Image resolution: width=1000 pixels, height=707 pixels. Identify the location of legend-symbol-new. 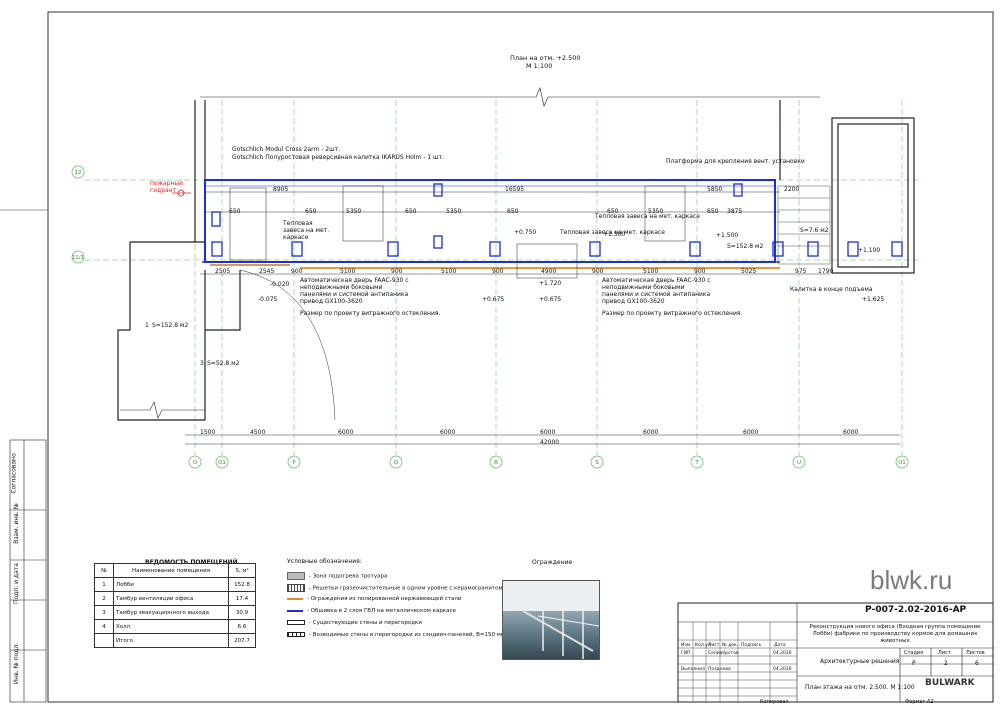
(296, 634).